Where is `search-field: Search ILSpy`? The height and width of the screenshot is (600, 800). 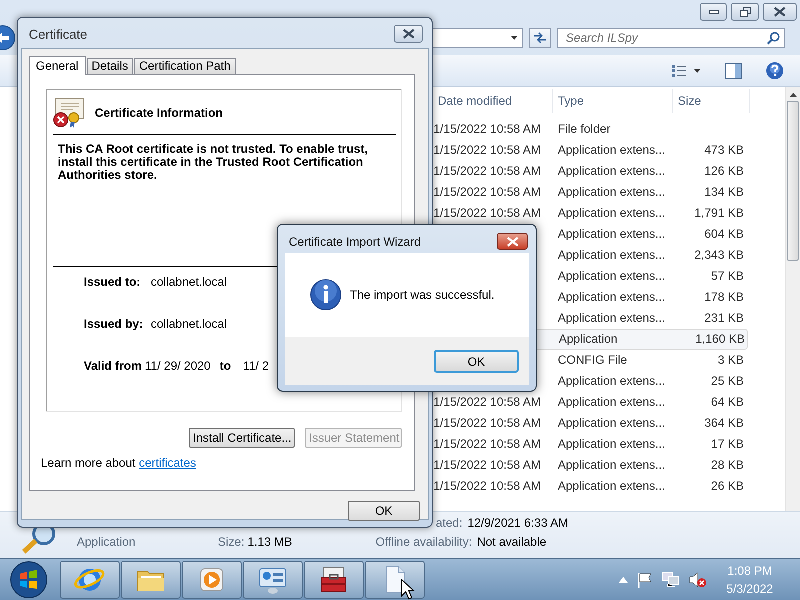
search-field: Search ILSpy is located at coordinates (671, 38).